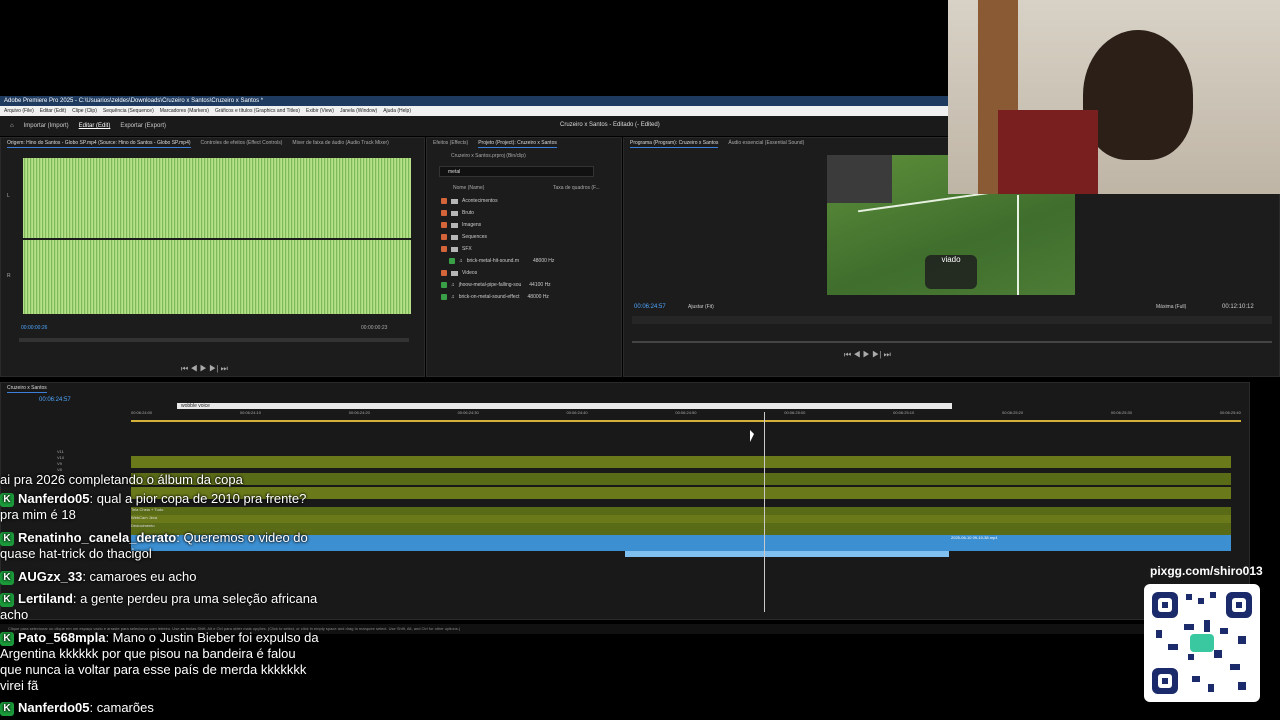 Image resolution: width=1280 pixels, height=720 pixels. What do you see at coordinates (204, 369) in the screenshot?
I see `source-transport-controls: ⏮ ◀ ▶ ▶| ⏭` at bounding box center [204, 369].